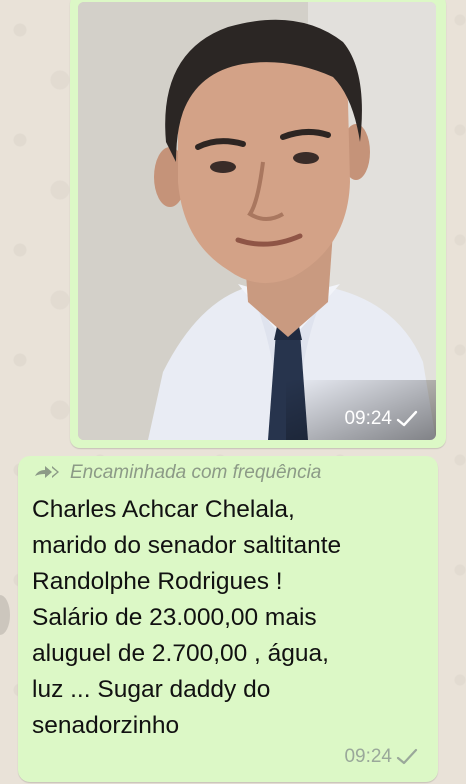 Image resolution: width=466 pixels, height=784 pixels. What do you see at coordinates (196, 472) in the screenshot?
I see `forwarded-text: Encaminhada com frequência` at bounding box center [196, 472].